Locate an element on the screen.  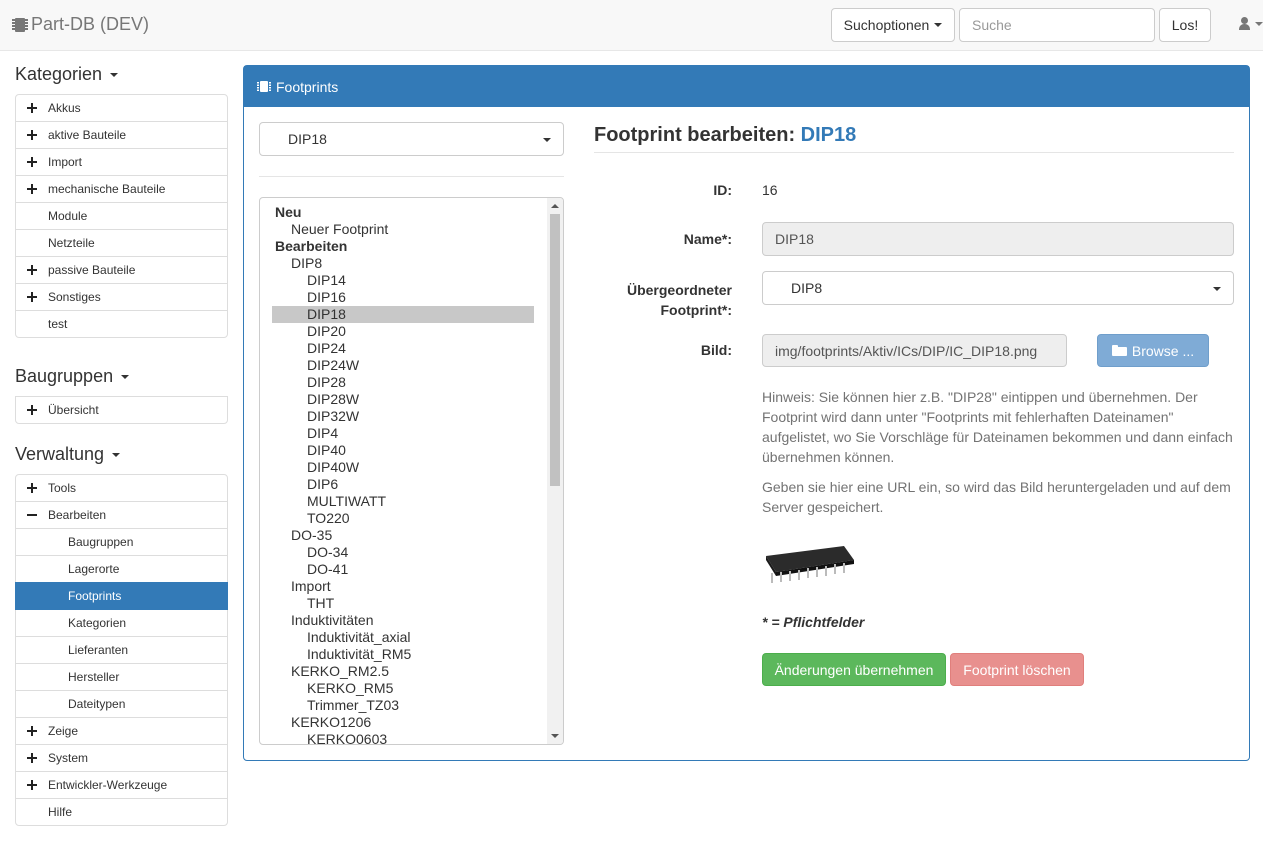
admin-item-label: Bearbeiten is located at coordinates (77, 515).